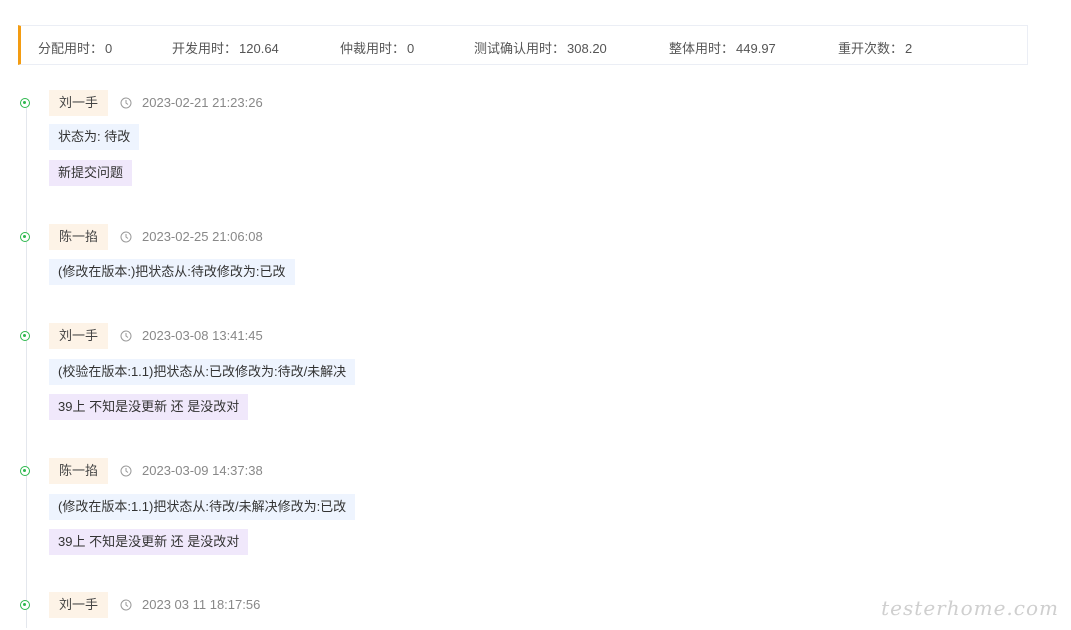 Image resolution: width=1071 pixels, height=630 pixels. I want to click on entry-time-text: 2023-02-21 21:23:26, so click(202, 102).